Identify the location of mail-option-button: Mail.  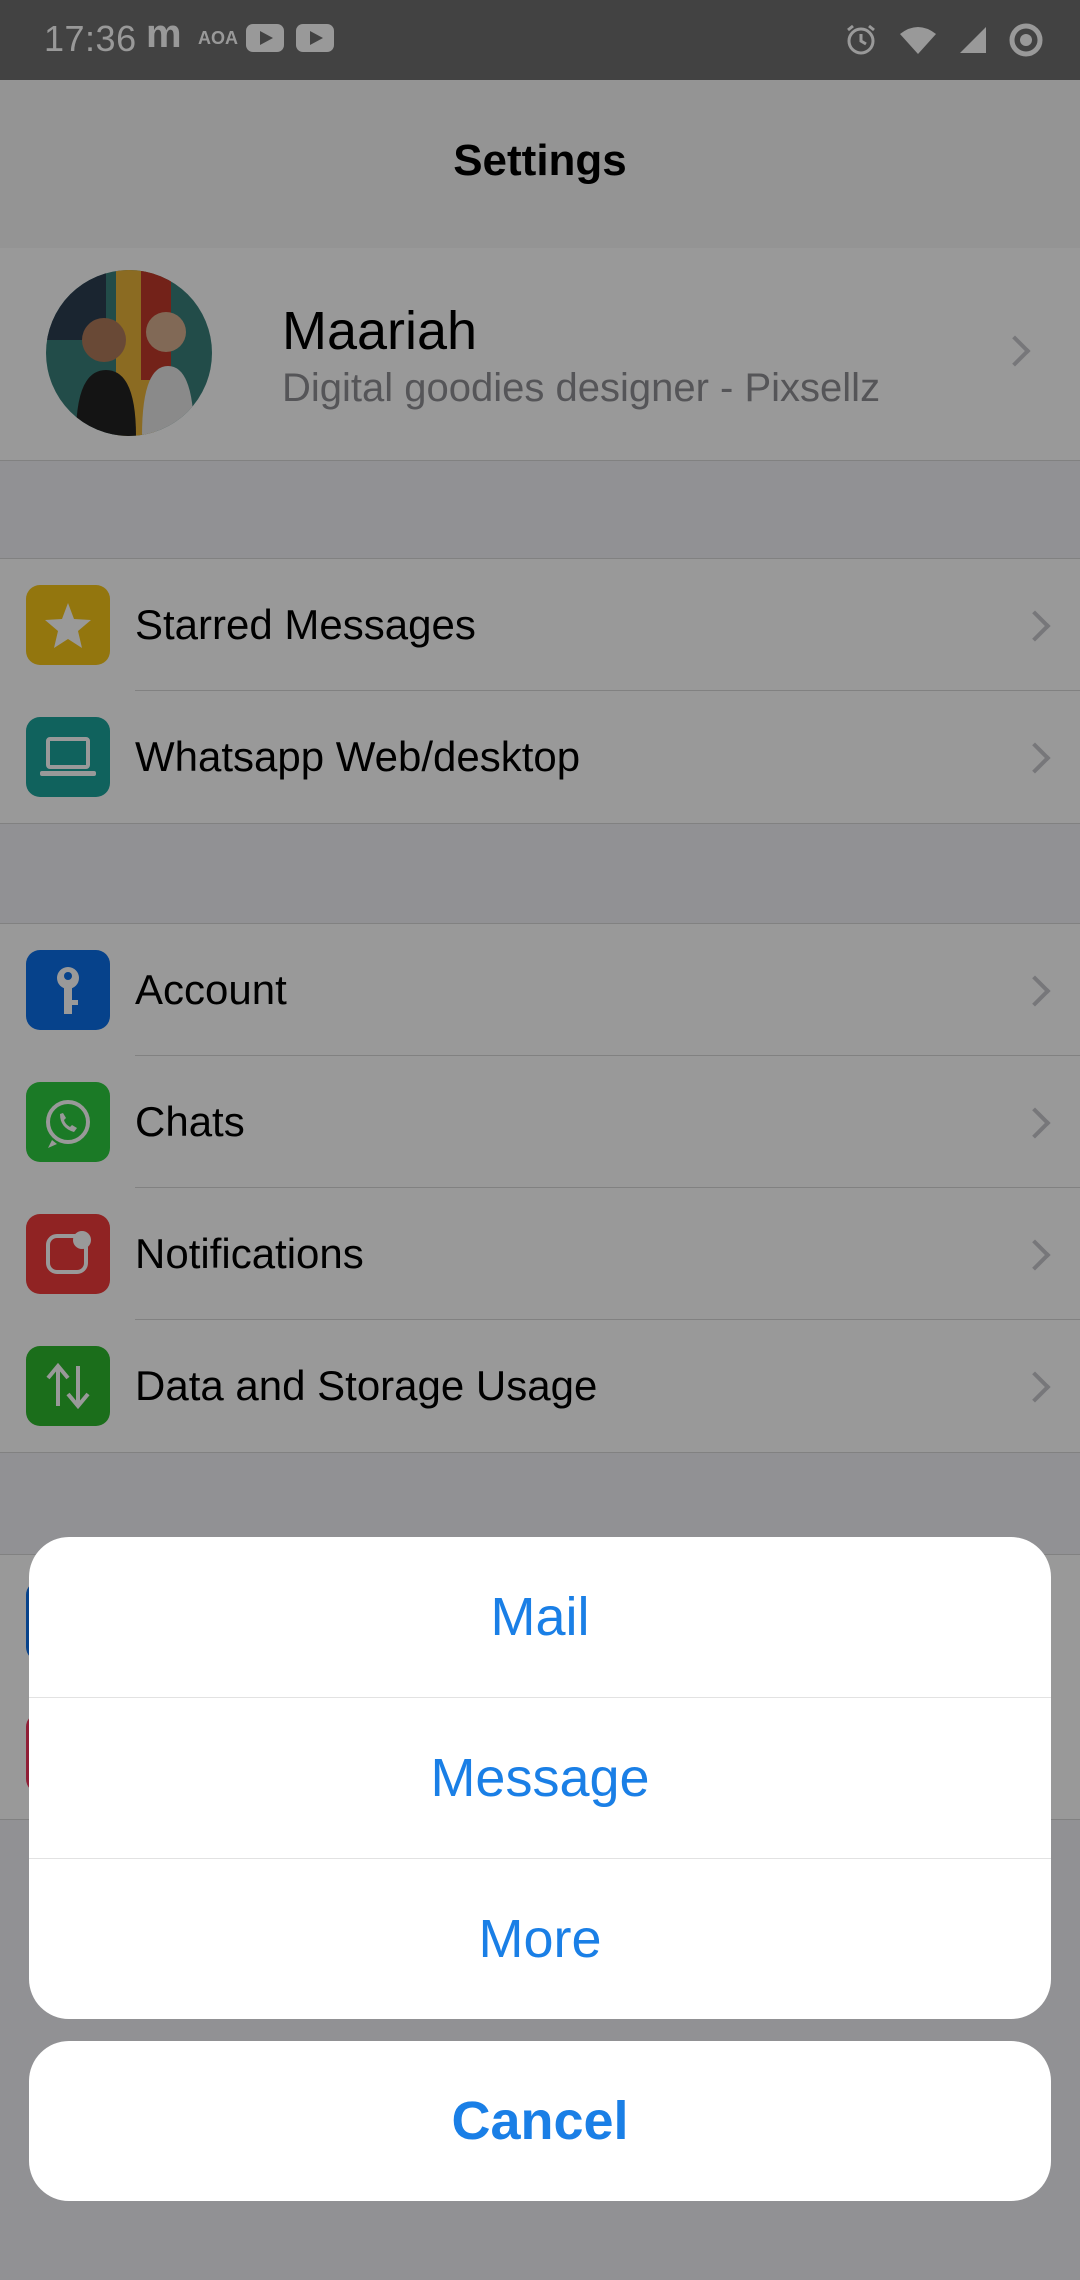
(540, 1617).